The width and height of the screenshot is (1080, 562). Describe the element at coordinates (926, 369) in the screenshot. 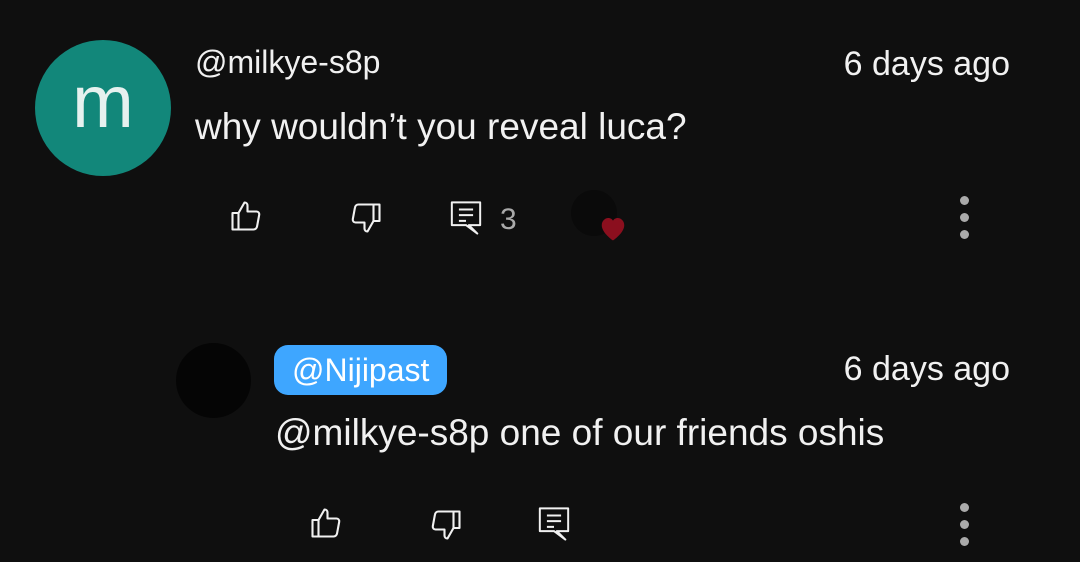

I see `reply-timestamp: 6 days ago` at that location.